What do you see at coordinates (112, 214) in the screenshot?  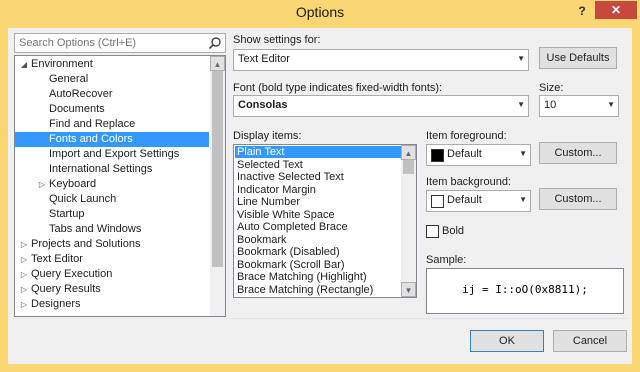 I see `tree-item: Startup` at bounding box center [112, 214].